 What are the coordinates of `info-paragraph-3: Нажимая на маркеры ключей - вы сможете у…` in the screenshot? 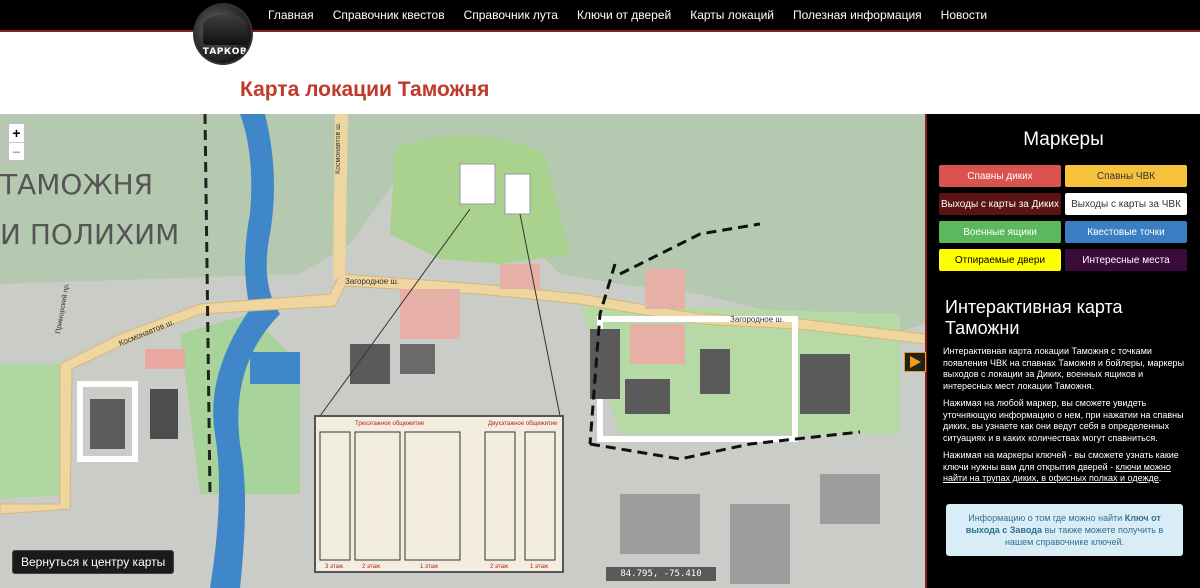 It's located at (1067, 467).